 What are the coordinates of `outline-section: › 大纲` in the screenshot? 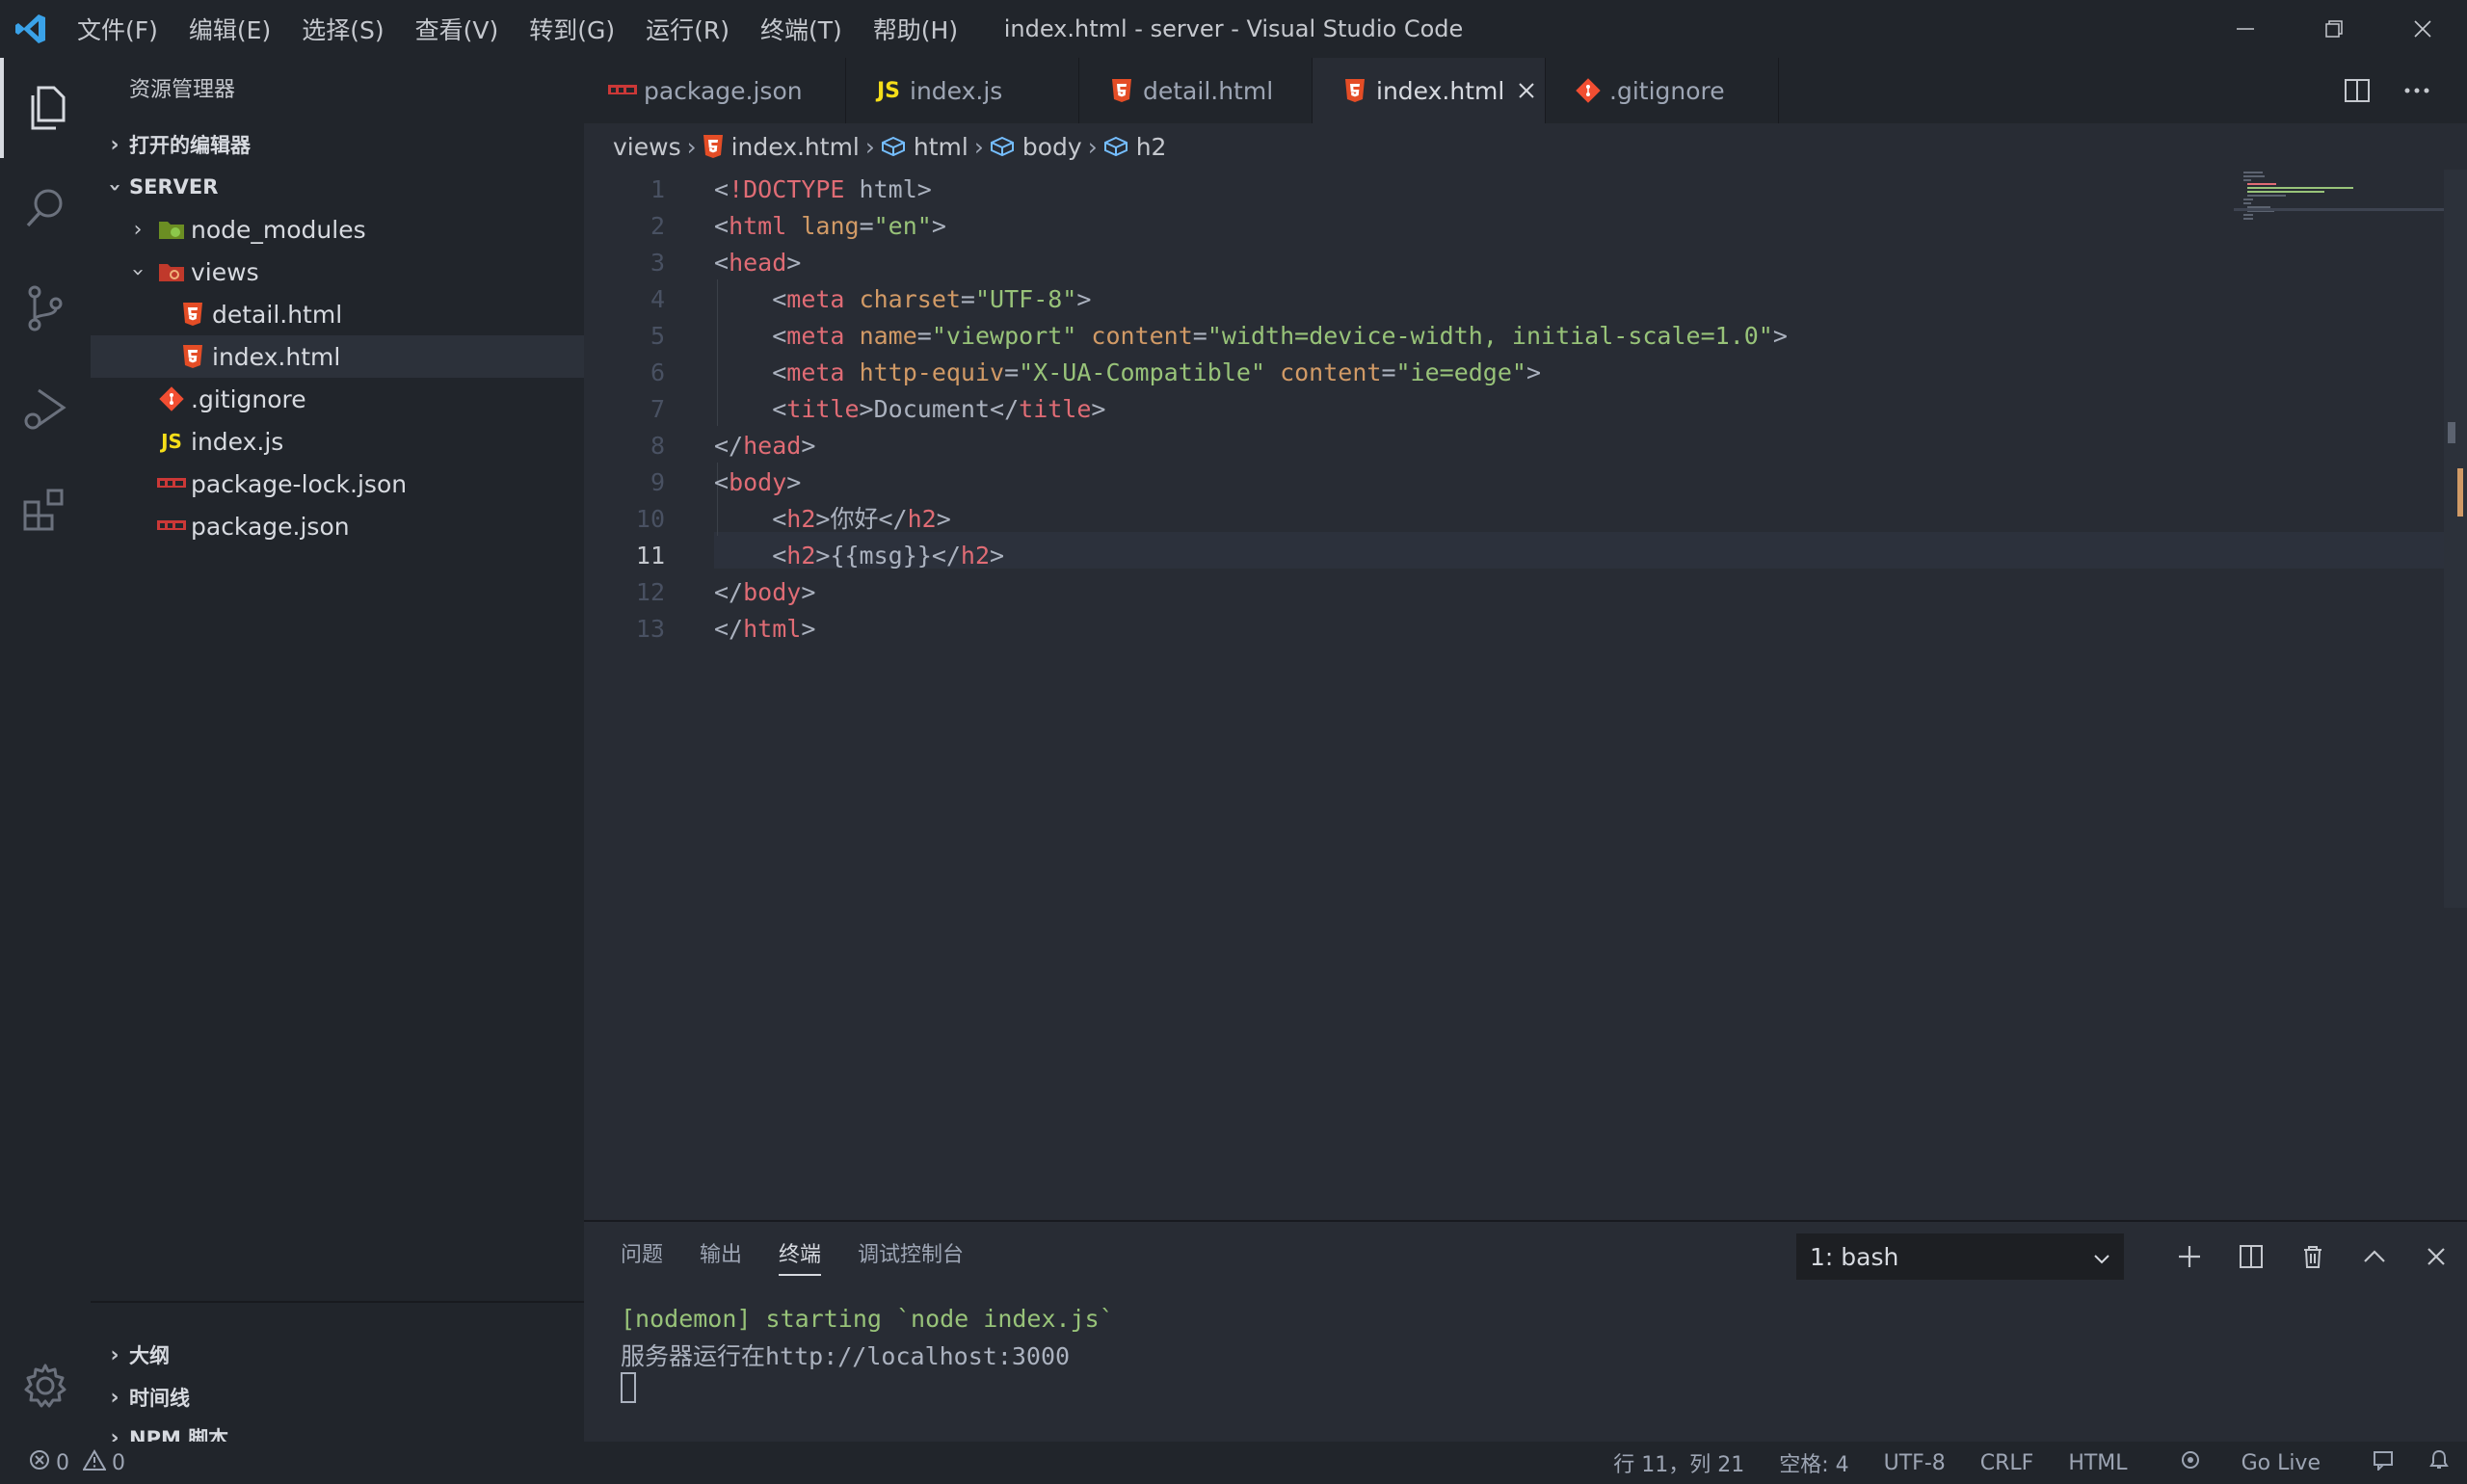 It's located at (337, 1355).